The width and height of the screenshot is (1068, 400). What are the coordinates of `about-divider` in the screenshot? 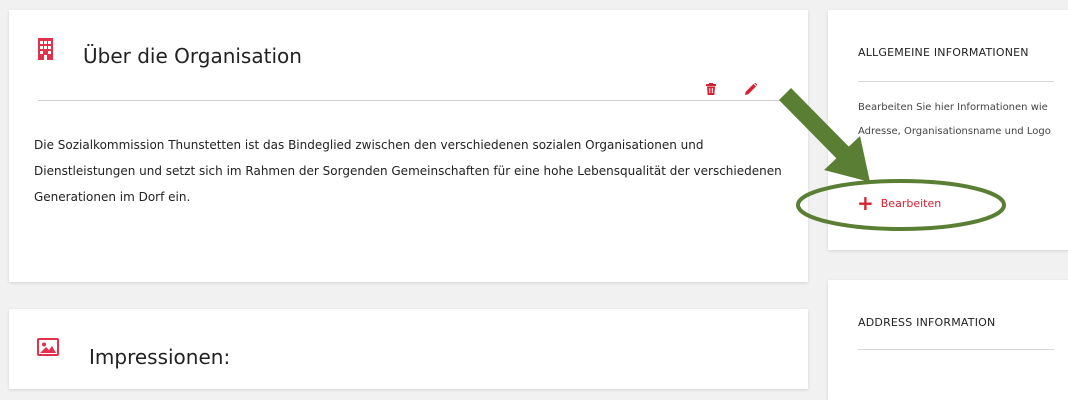 It's located at (410, 100).